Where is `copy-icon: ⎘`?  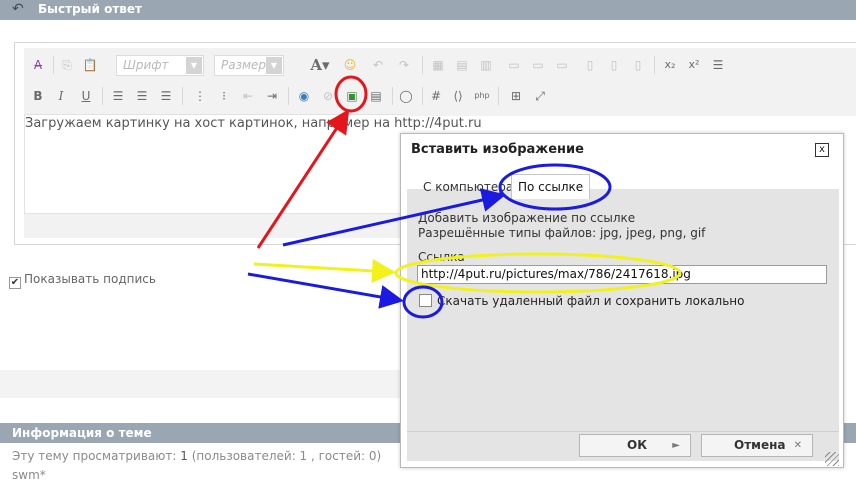 copy-icon: ⎘ is located at coordinates (67, 65).